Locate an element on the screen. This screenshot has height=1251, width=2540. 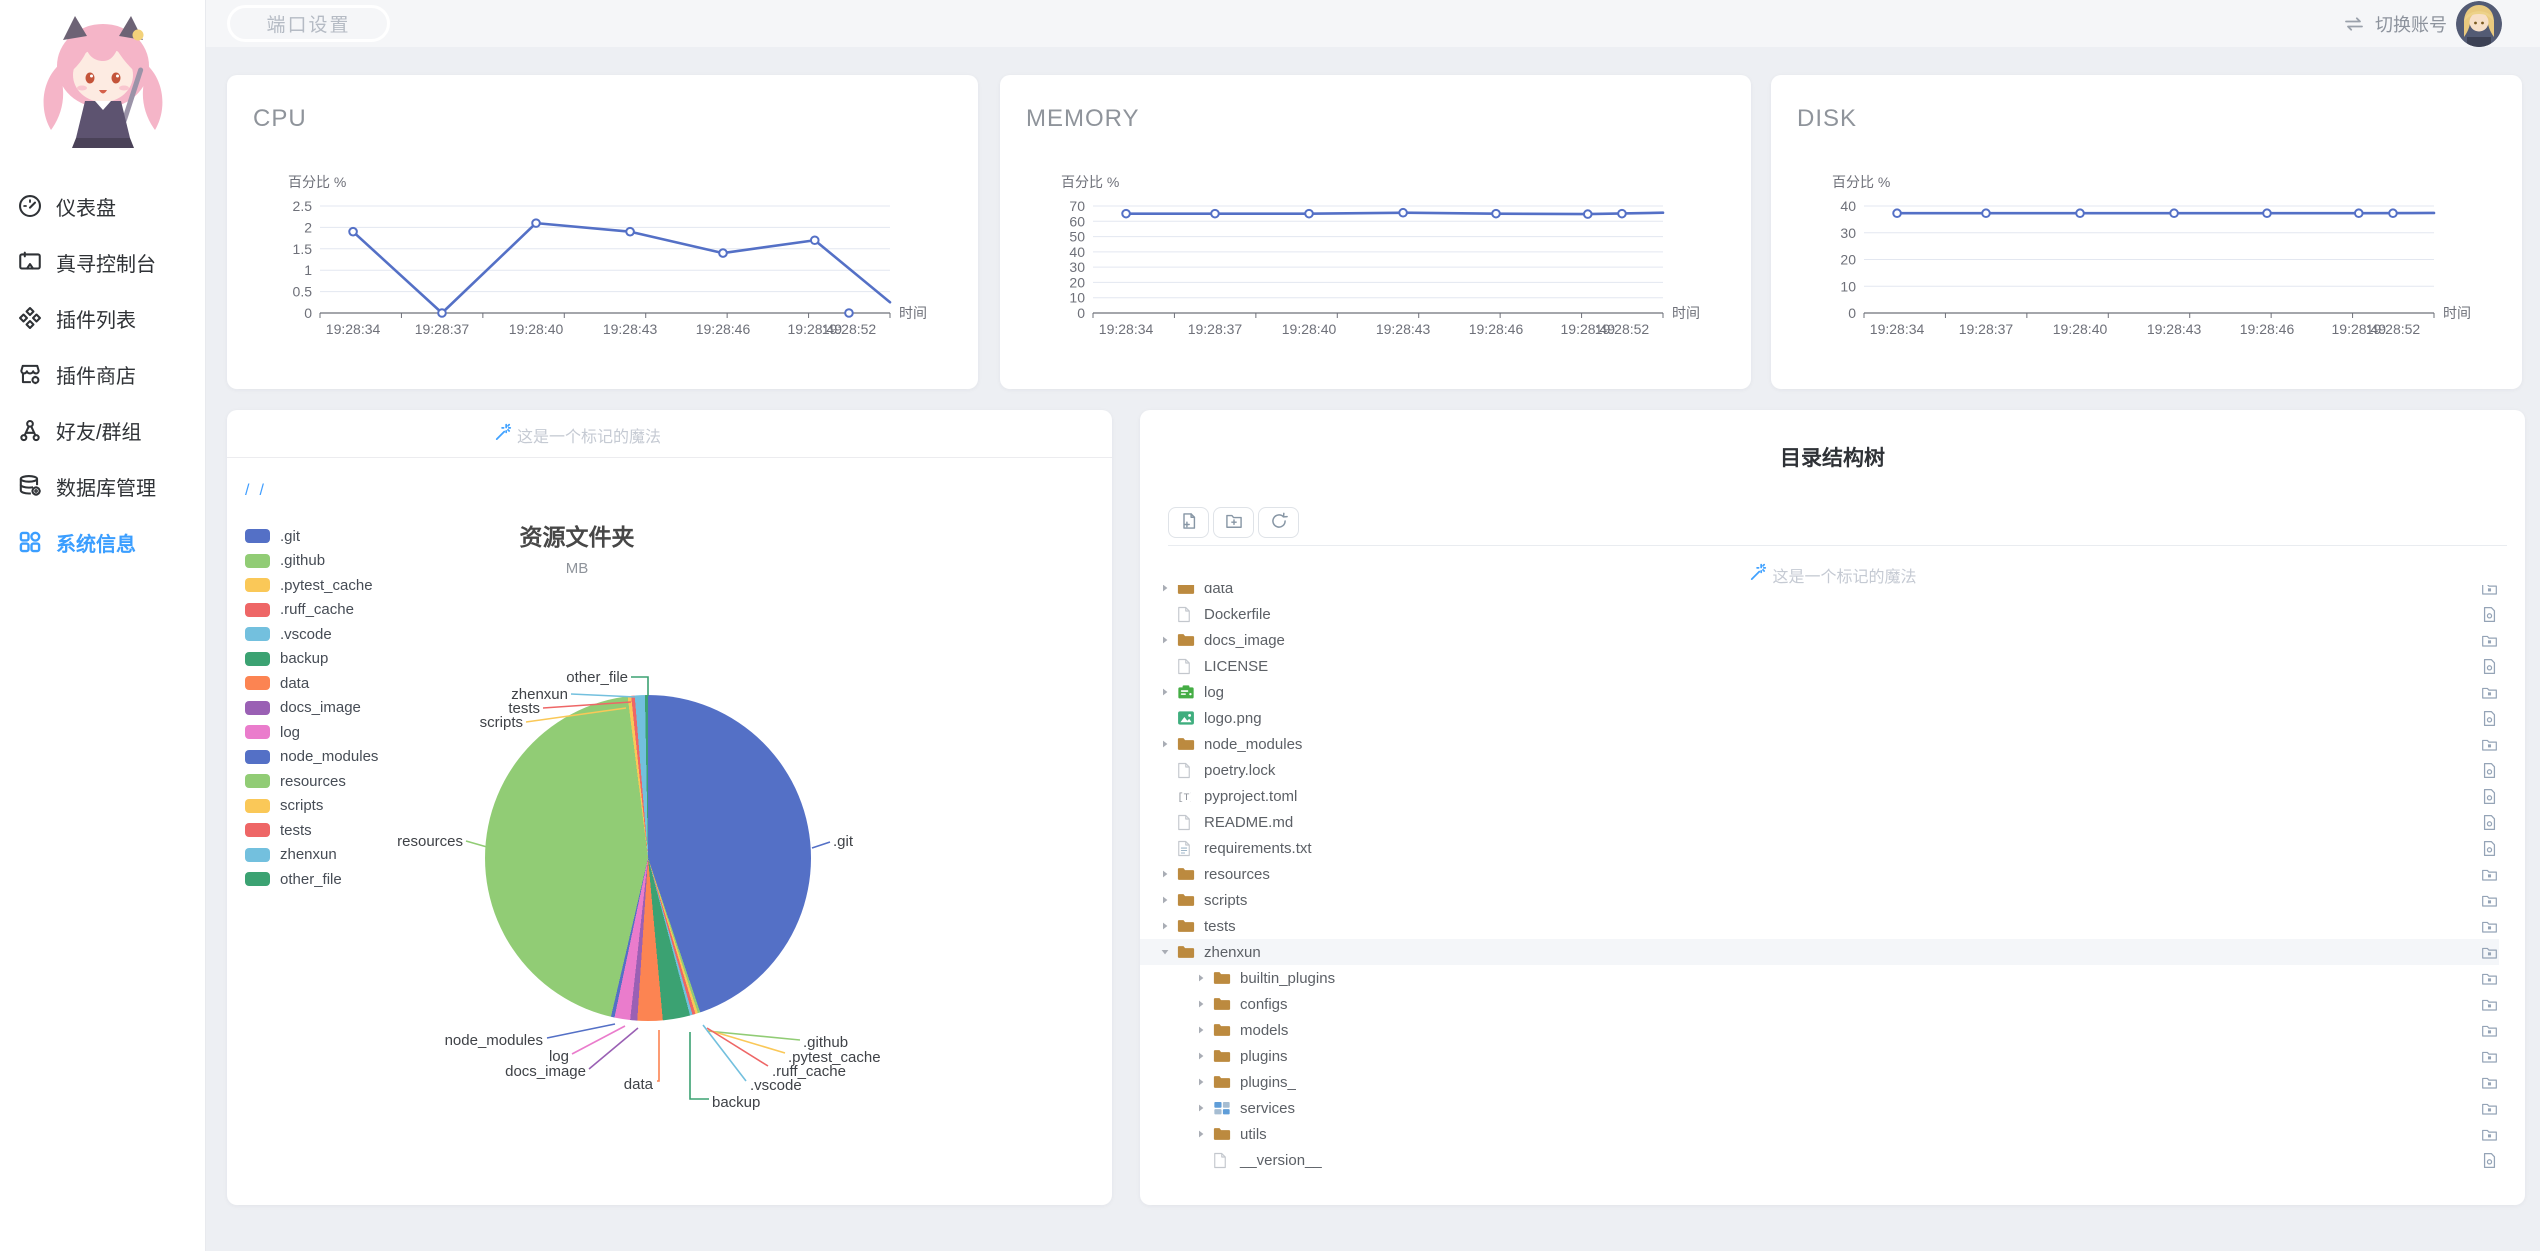
legend-item: .github is located at coordinates (311, 561).